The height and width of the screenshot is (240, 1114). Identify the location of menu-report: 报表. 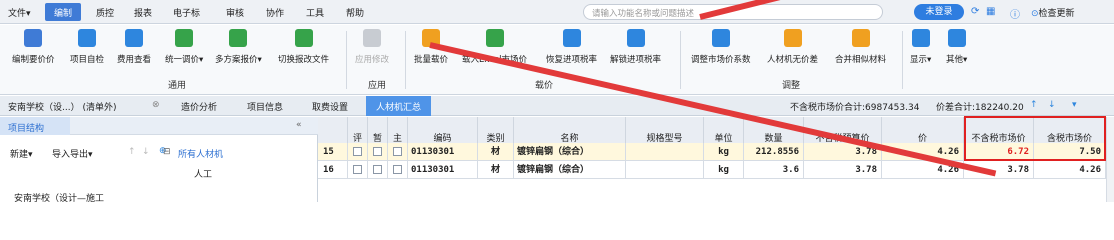
(143, 12).